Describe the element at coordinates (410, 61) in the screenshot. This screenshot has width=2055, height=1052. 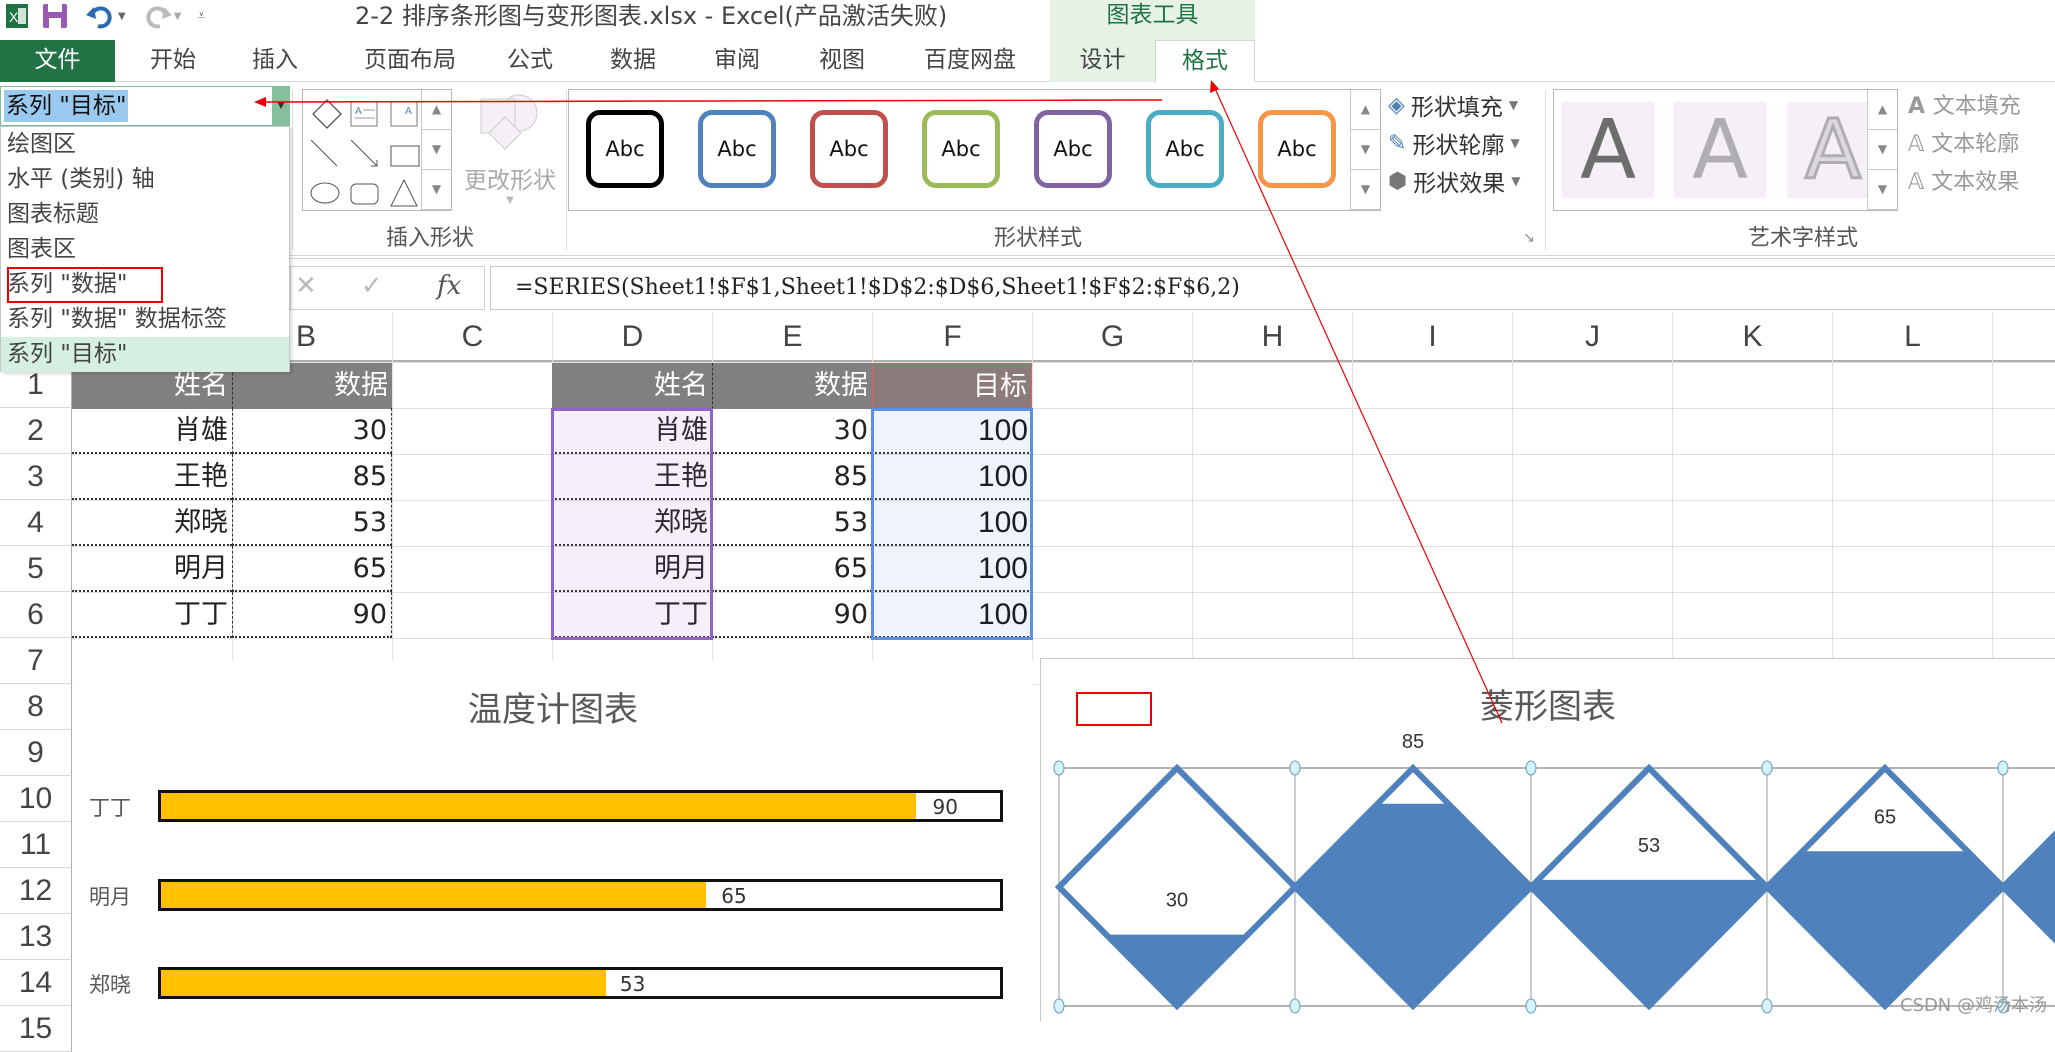
I see `tab-page-layout: 页面布局` at that location.